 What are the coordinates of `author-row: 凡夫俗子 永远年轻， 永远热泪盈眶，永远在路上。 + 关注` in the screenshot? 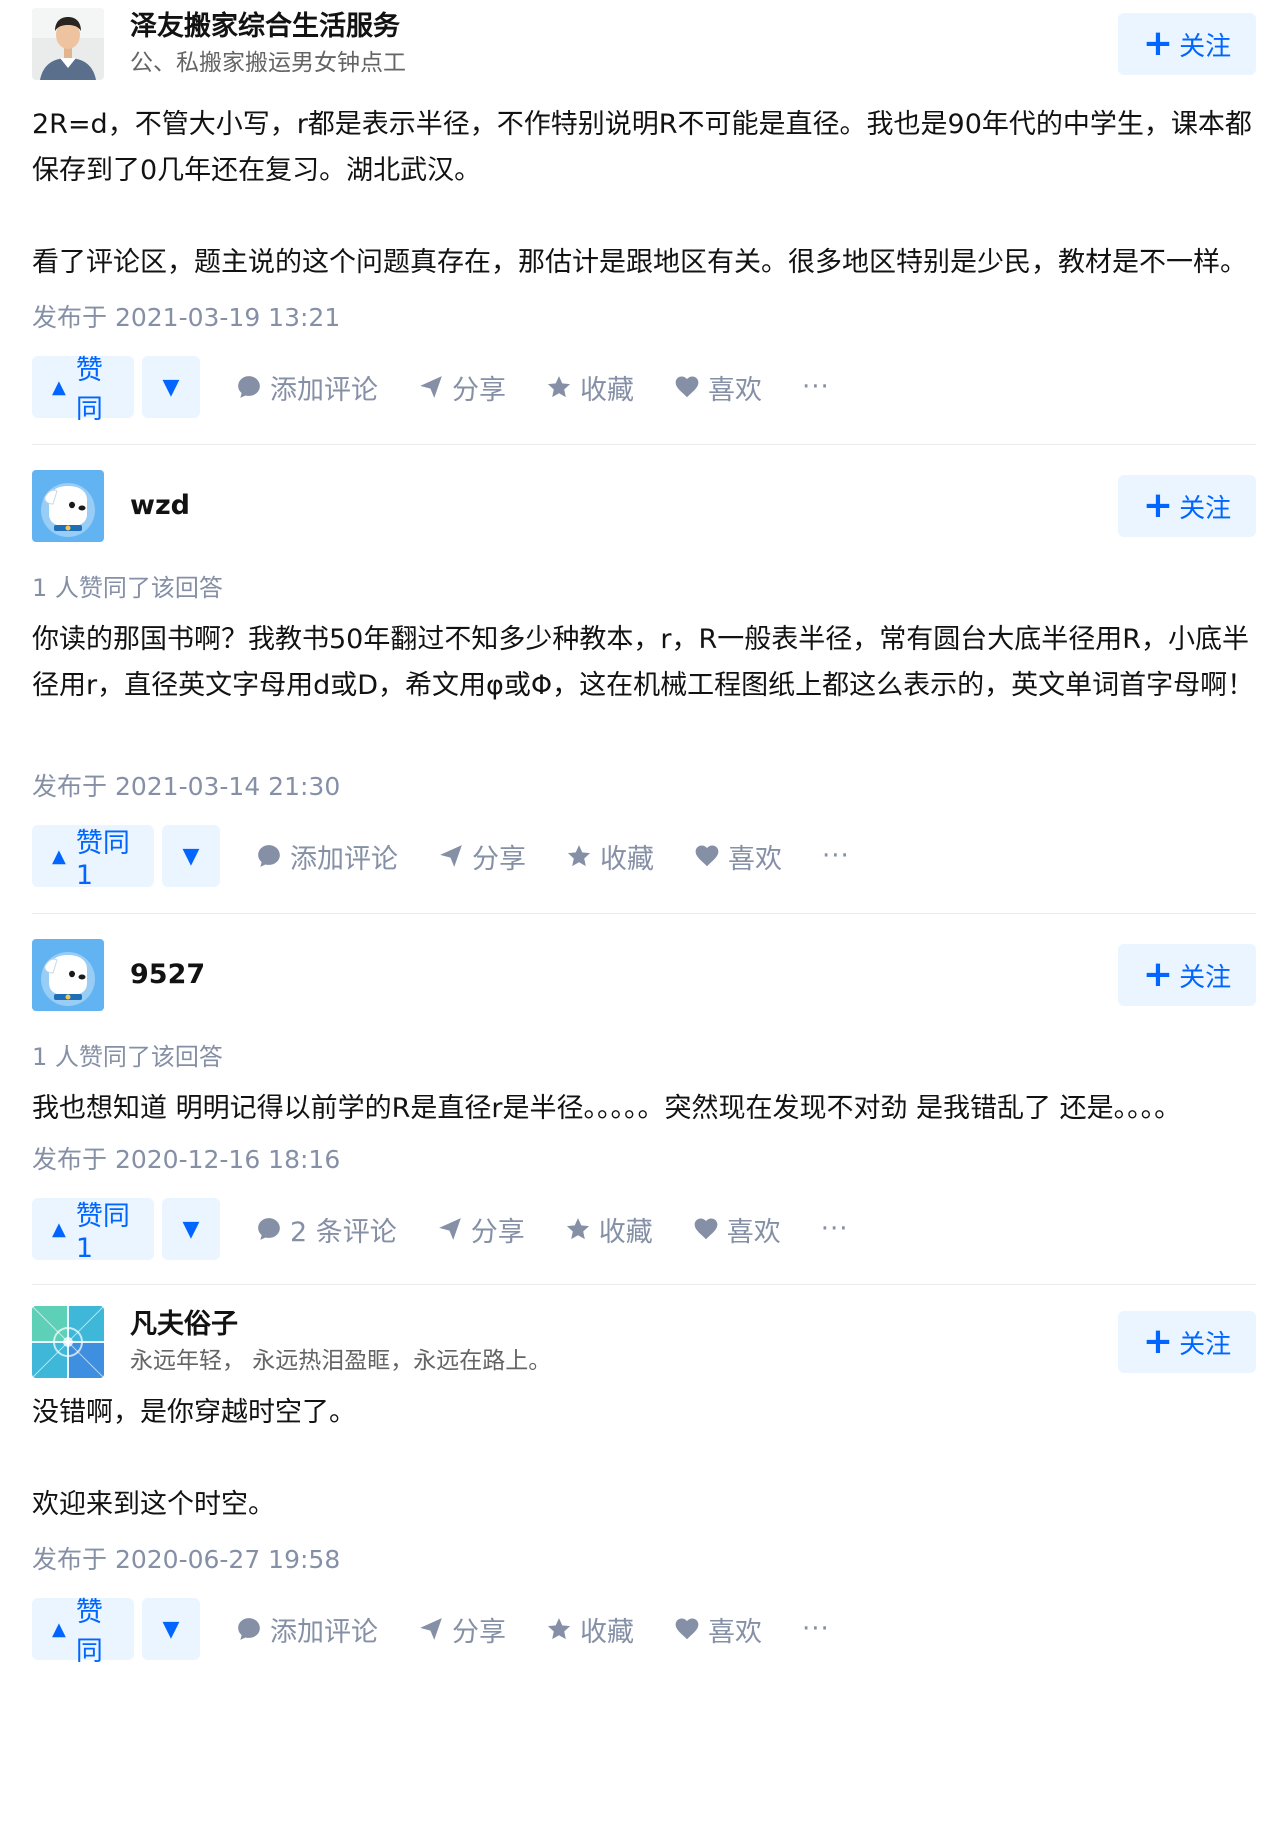 It's located at (644, 1342).